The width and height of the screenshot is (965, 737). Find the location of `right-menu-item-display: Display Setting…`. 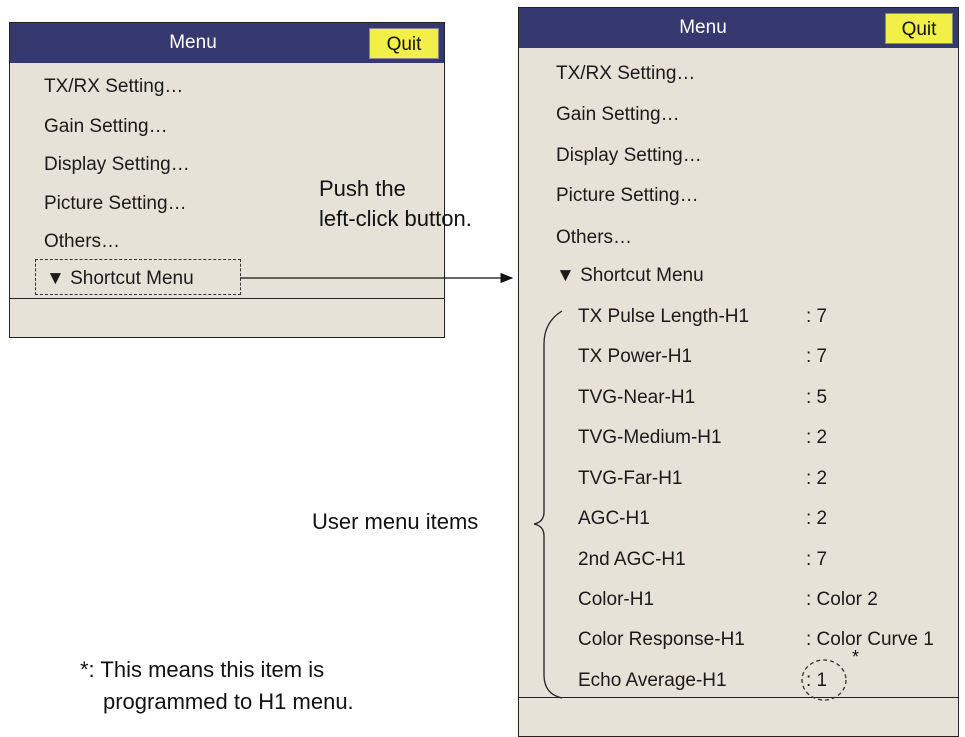

right-menu-item-display: Display Setting… is located at coordinates (629, 156).